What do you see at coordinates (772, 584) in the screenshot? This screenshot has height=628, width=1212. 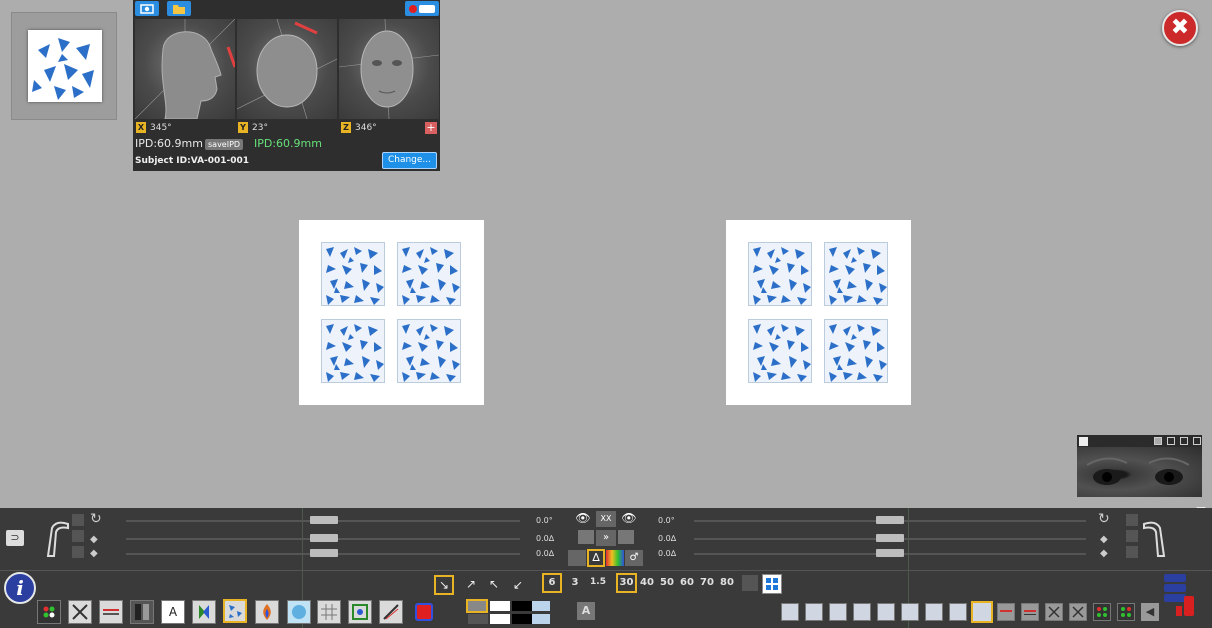 I see `grid-view-icon` at bounding box center [772, 584].